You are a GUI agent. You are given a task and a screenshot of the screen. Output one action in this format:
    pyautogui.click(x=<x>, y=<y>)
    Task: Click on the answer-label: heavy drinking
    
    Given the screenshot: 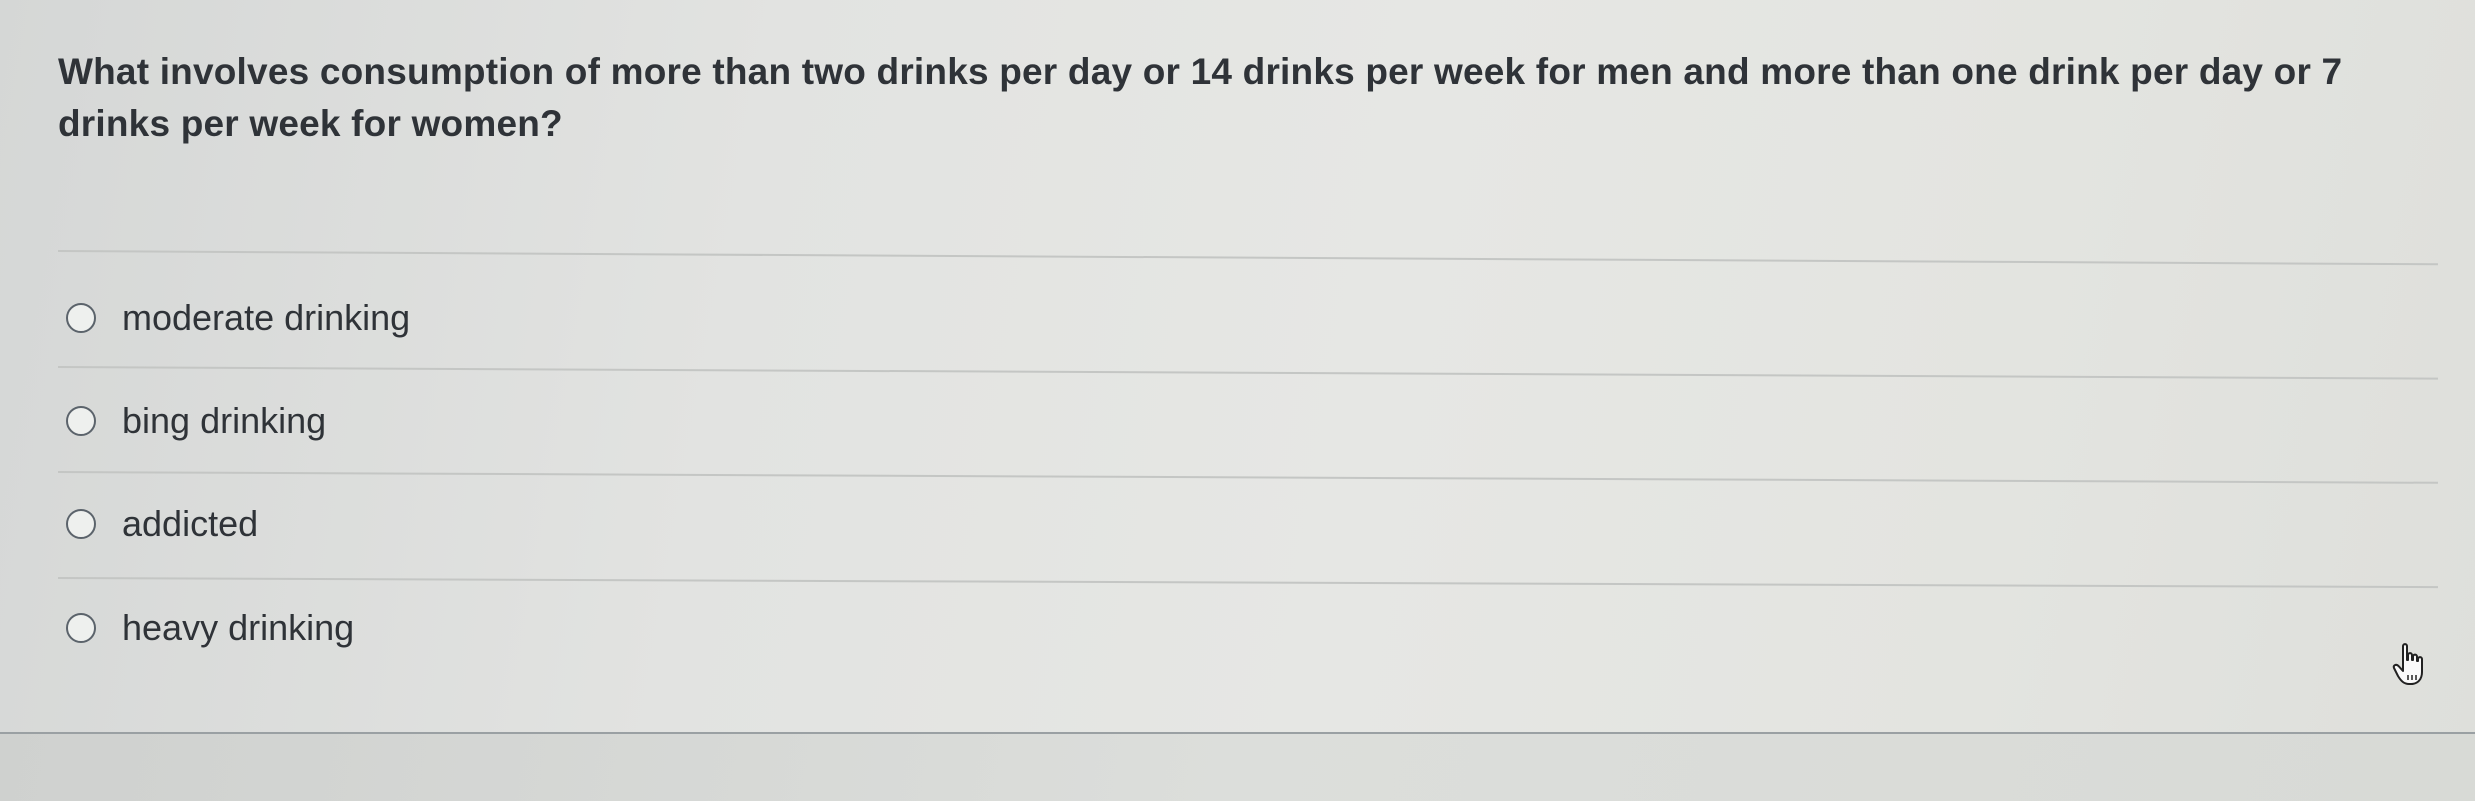 What is the action you would take?
    pyautogui.click(x=238, y=628)
    